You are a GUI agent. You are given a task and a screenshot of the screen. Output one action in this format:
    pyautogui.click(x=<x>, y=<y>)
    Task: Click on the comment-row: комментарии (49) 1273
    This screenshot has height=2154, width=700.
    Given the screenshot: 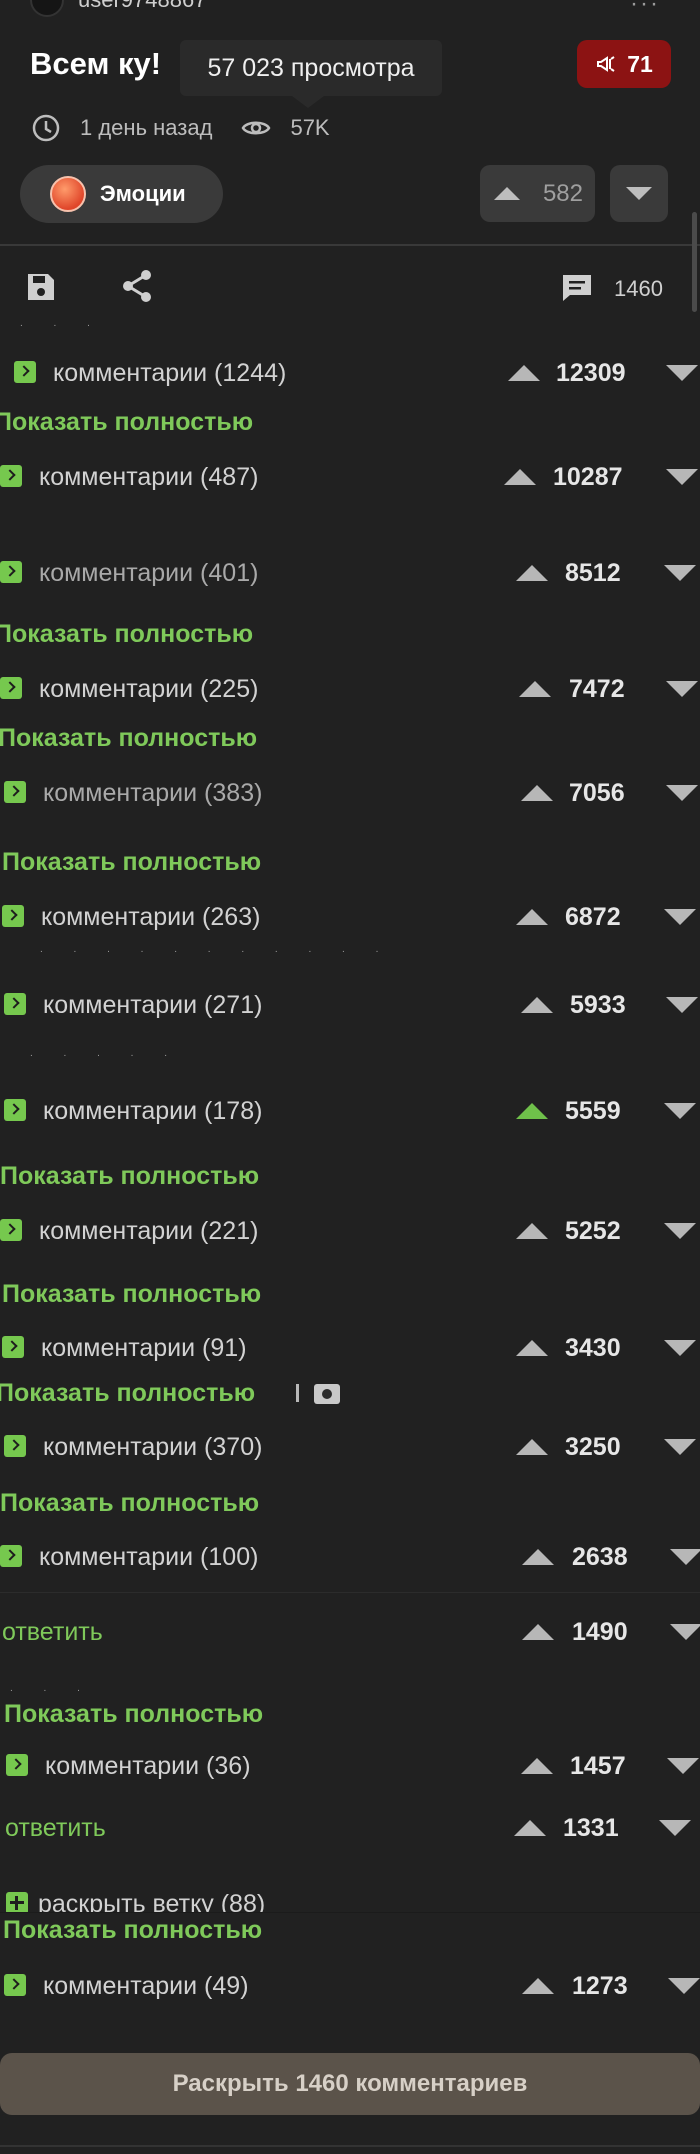 What is the action you would take?
    pyautogui.click(x=350, y=1985)
    